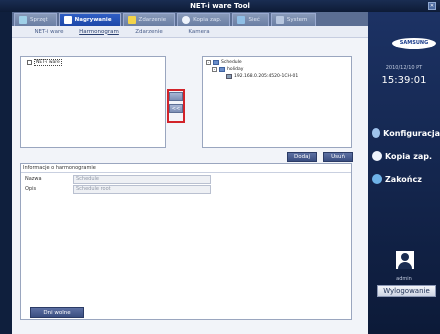  I want to click on logout-button: Wylogowanie, so click(406, 291).